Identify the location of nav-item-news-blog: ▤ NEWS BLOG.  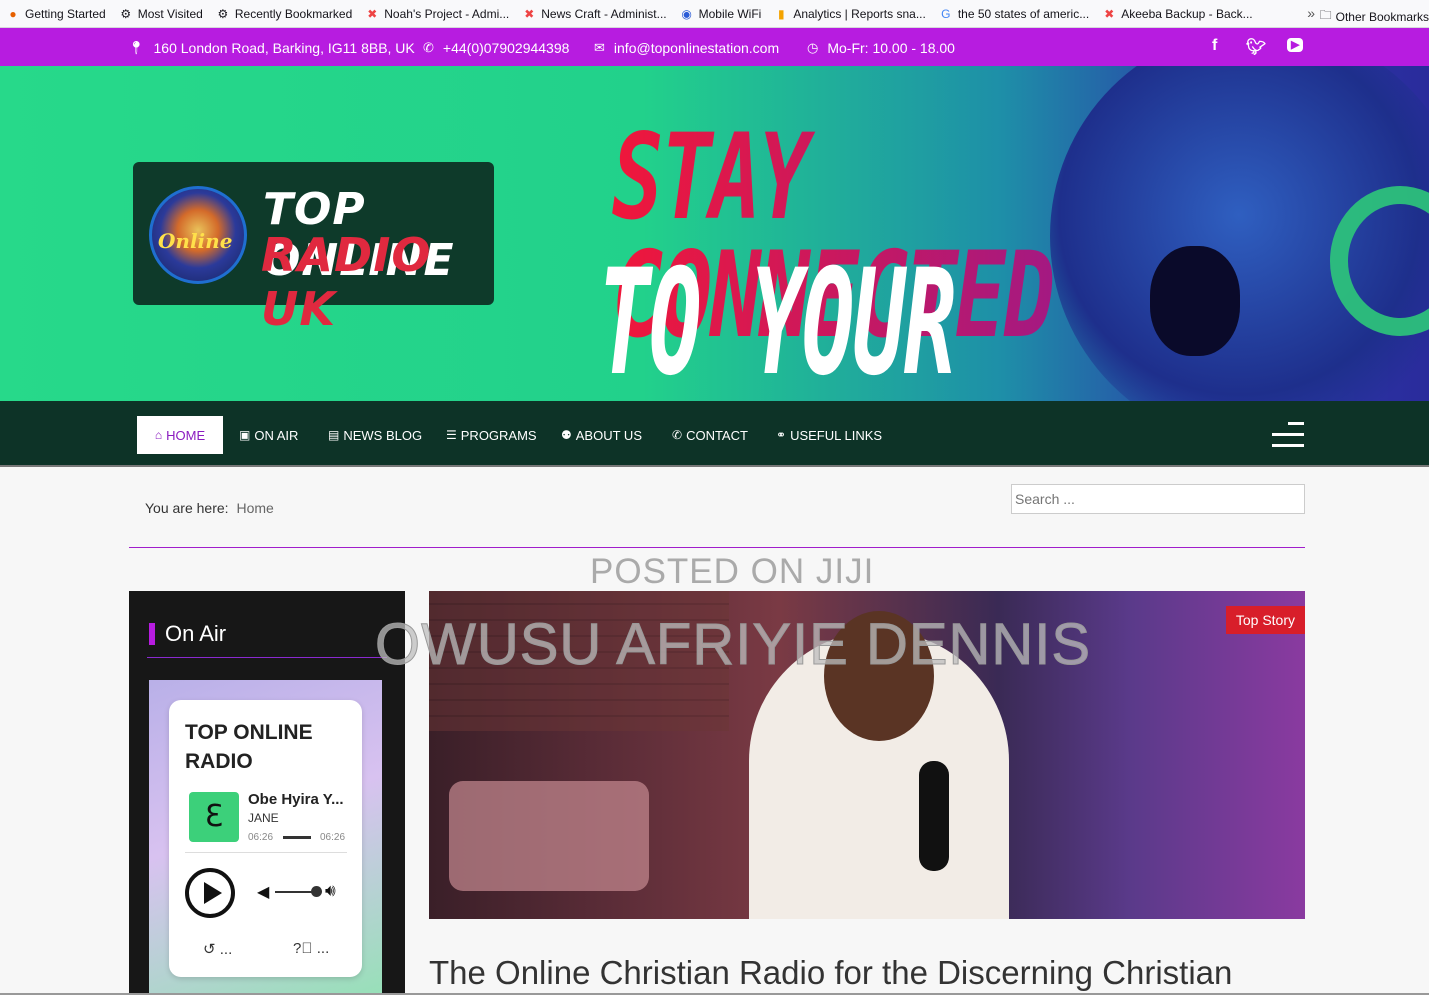
(375, 435).